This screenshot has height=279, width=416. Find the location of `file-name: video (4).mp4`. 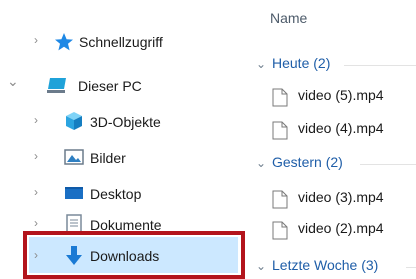

file-name: video (4).mp4 is located at coordinates (341, 128).